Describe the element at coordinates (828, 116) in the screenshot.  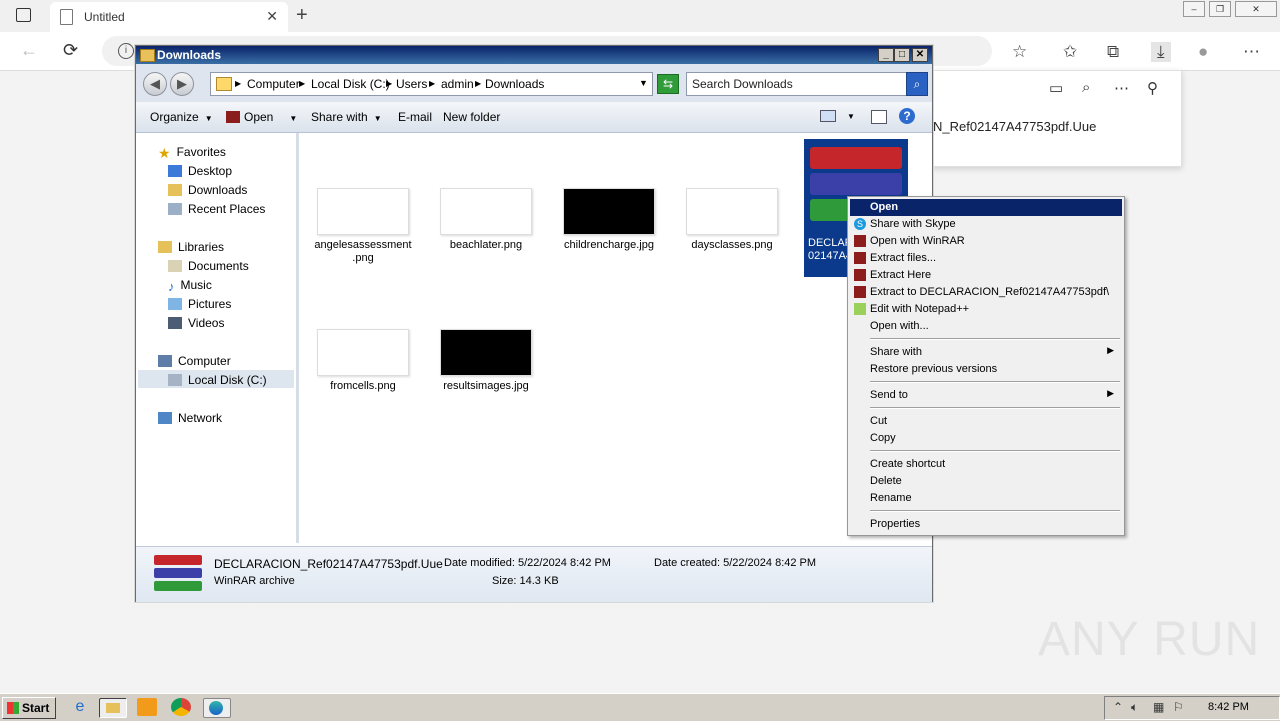
I see `view-icon` at that location.